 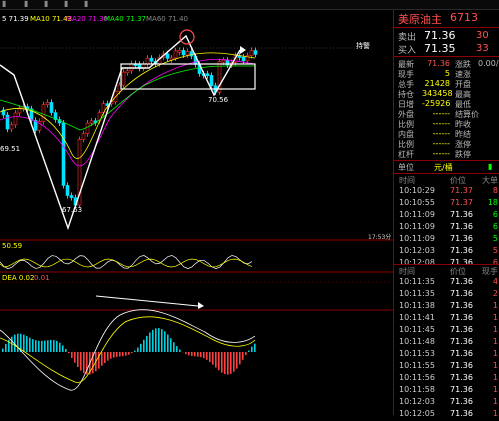 What do you see at coordinates (167, 19) in the screenshot?
I see `ma60-legend: MA60 71.40` at bounding box center [167, 19].